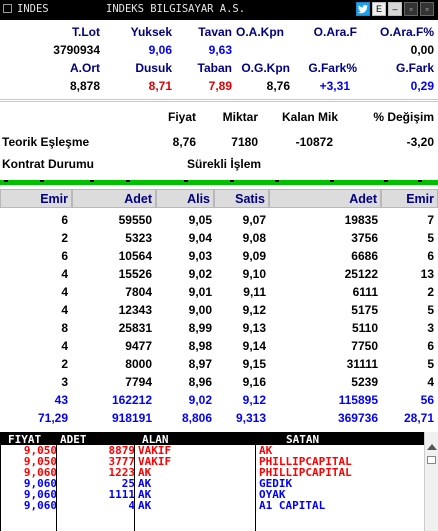  I want to click on ask-qty: 19835, so click(361, 220).